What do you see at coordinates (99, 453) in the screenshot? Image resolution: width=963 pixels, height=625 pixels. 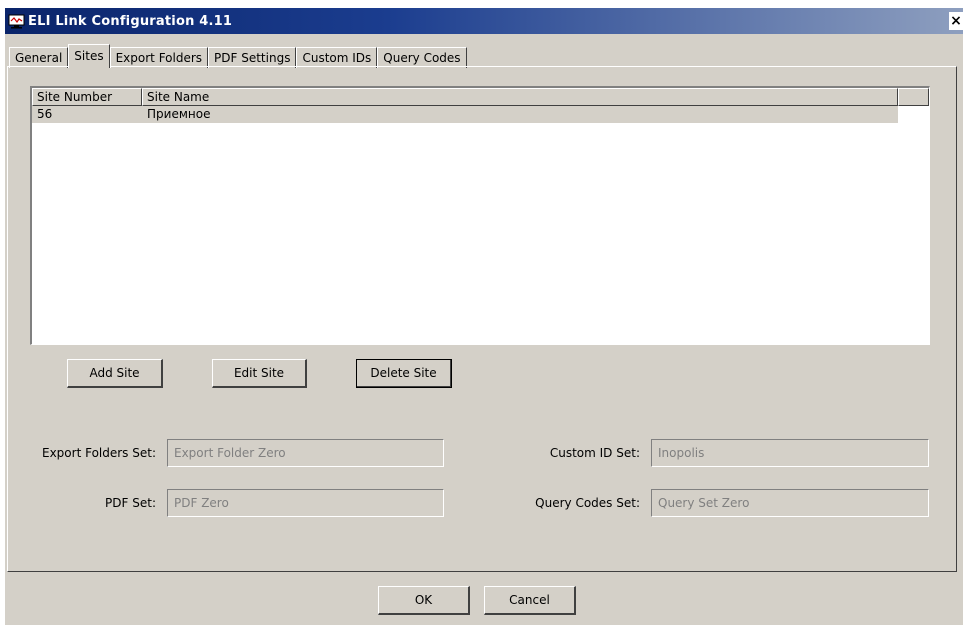 I see `export-folders-set-label: Export Folders Set:` at bounding box center [99, 453].